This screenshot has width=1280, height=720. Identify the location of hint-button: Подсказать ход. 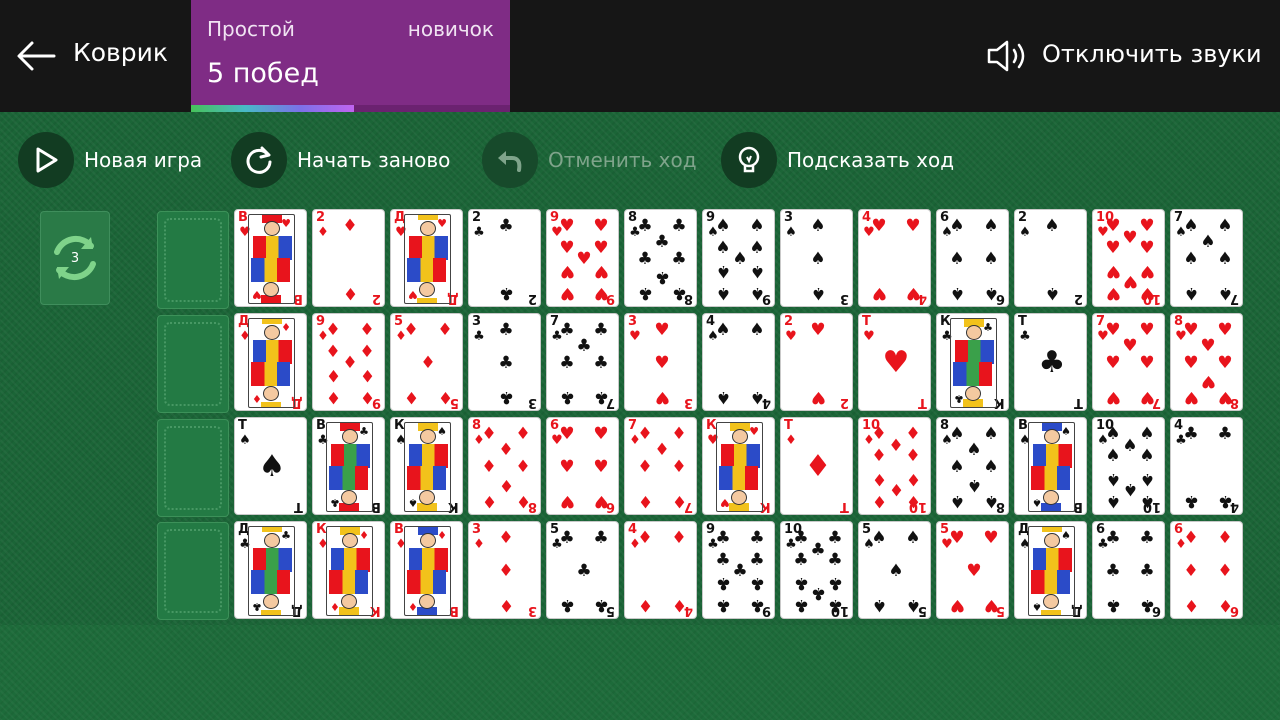
(837, 160).